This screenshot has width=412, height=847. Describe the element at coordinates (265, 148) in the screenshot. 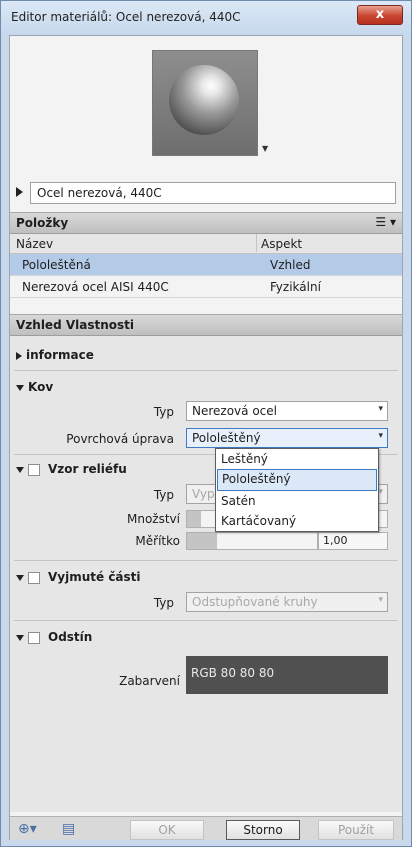

I see `preview-options-dropdown-icon: ▼` at that location.